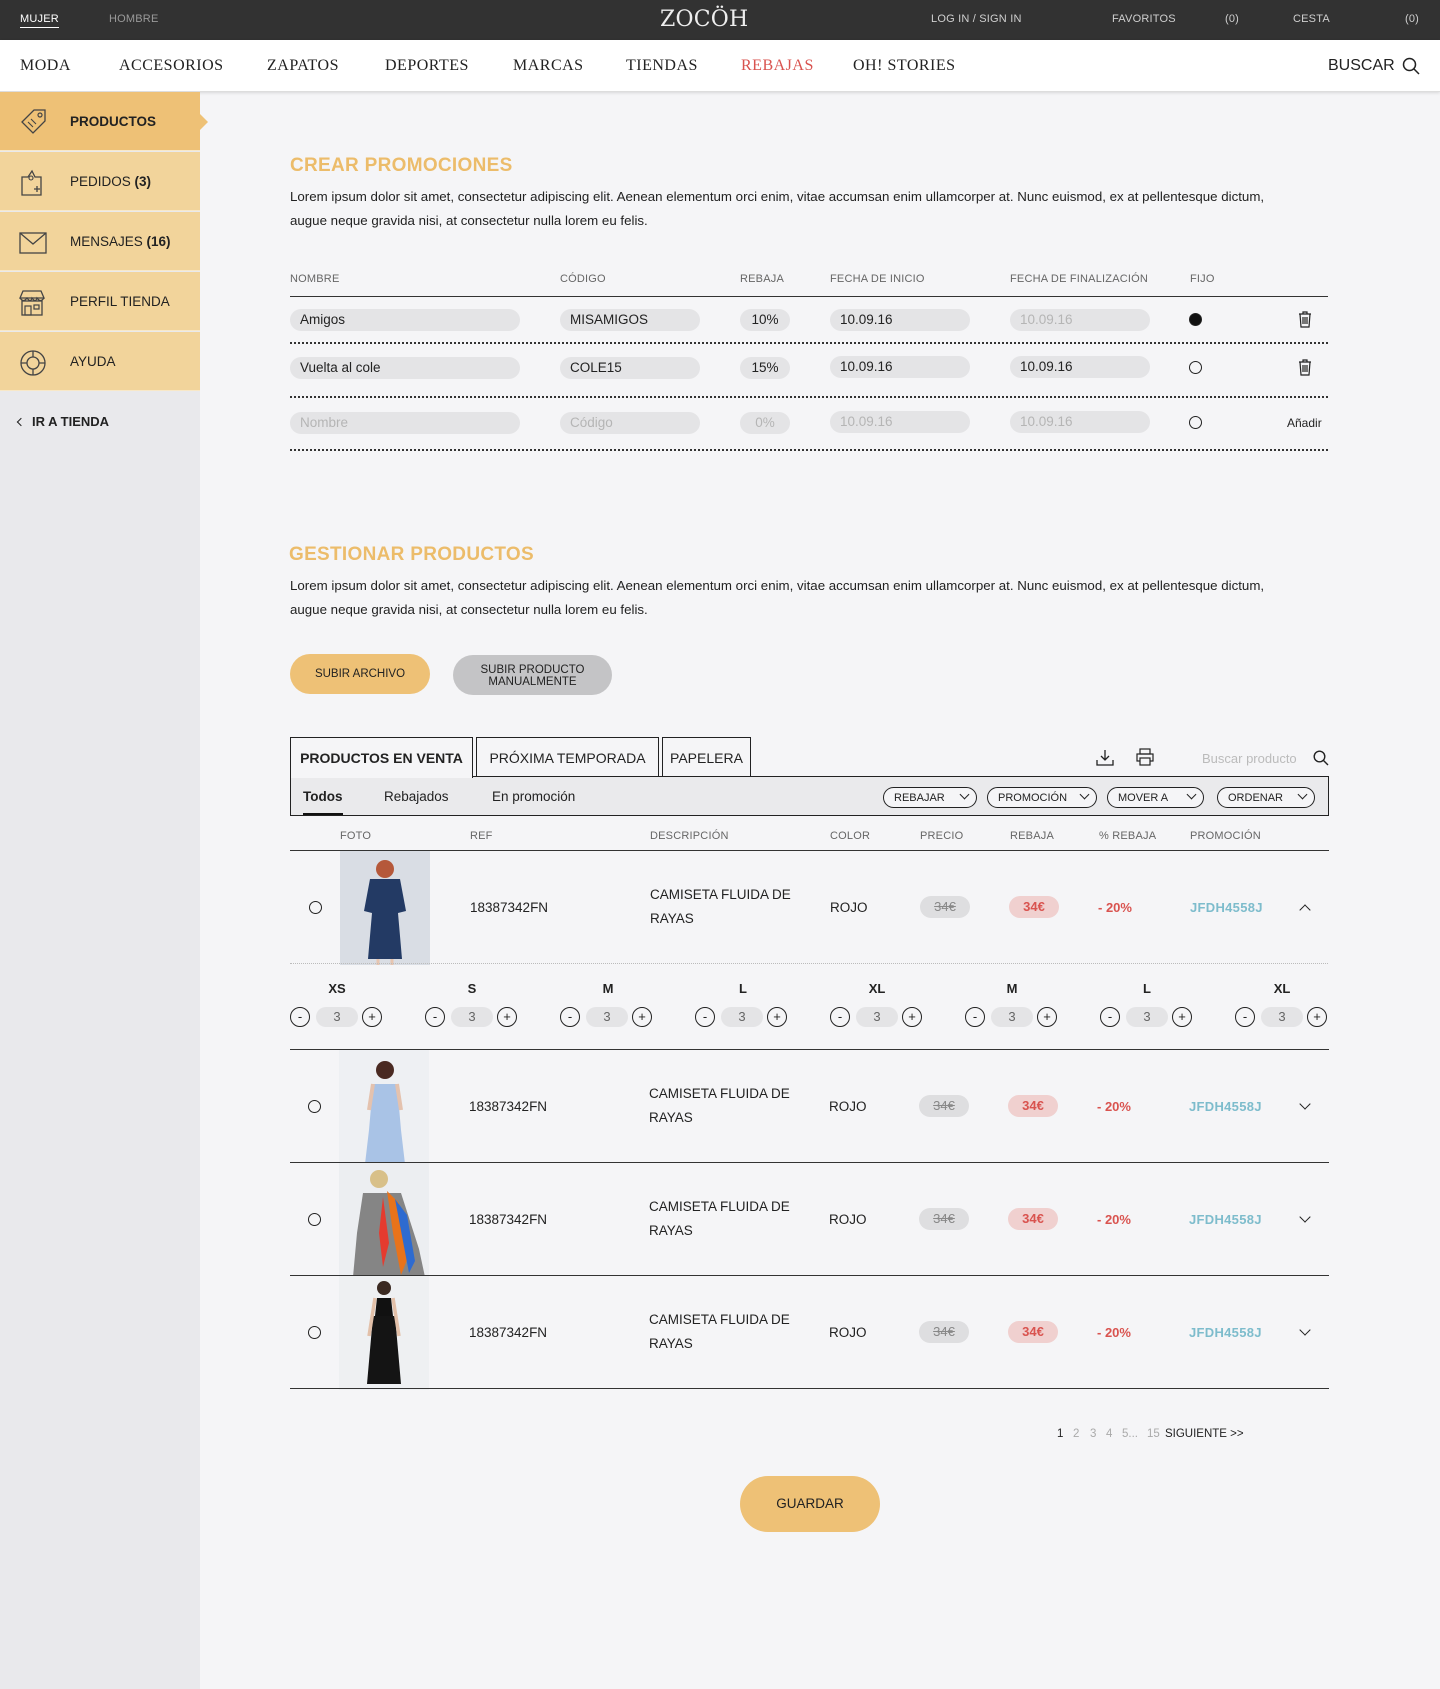  What do you see at coordinates (930, 797) in the screenshot?
I see `rebajar-dropdown: REBAJAR` at bounding box center [930, 797].